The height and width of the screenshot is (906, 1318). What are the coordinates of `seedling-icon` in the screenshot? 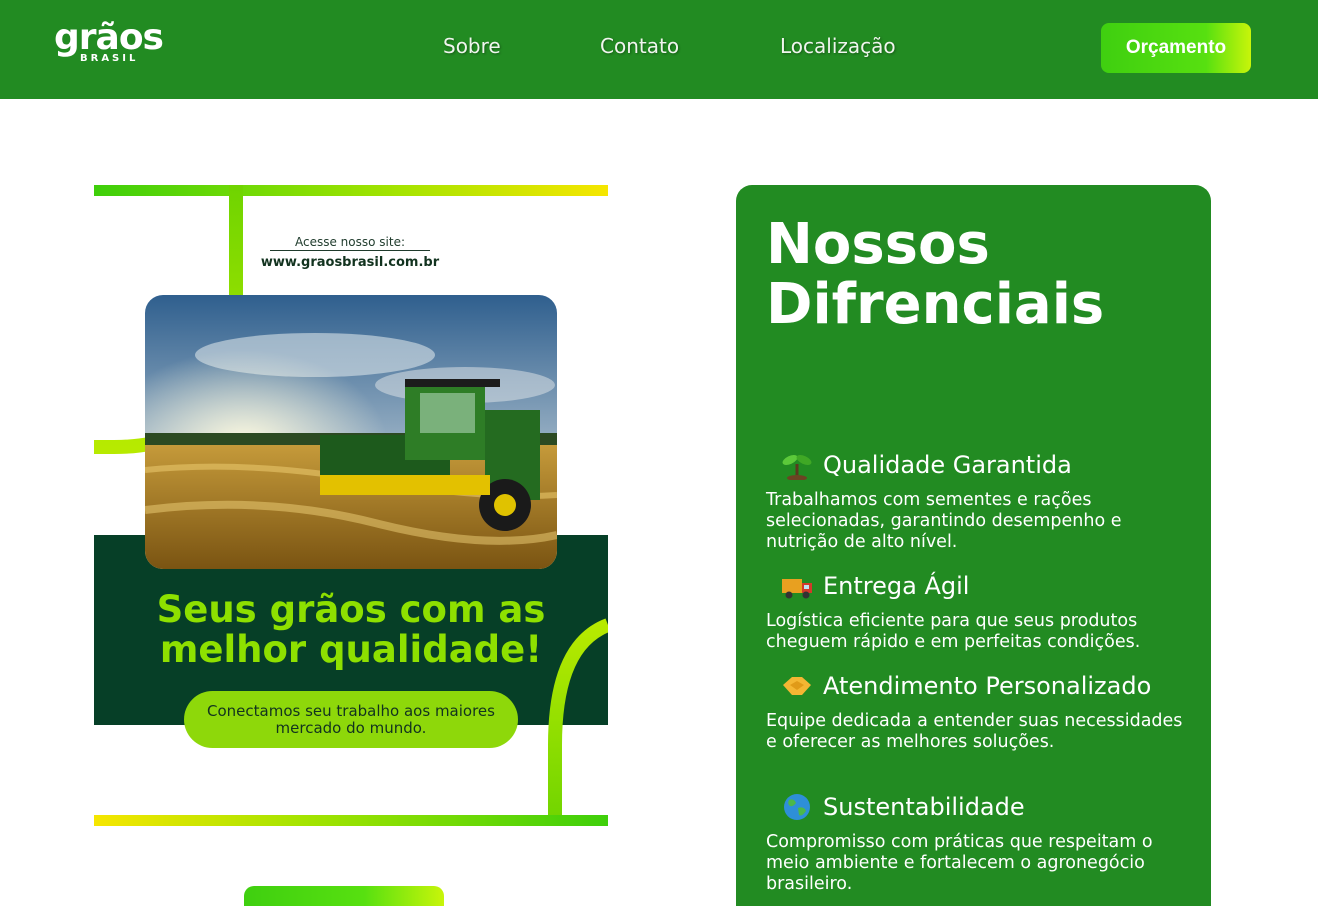 It's located at (797, 465).